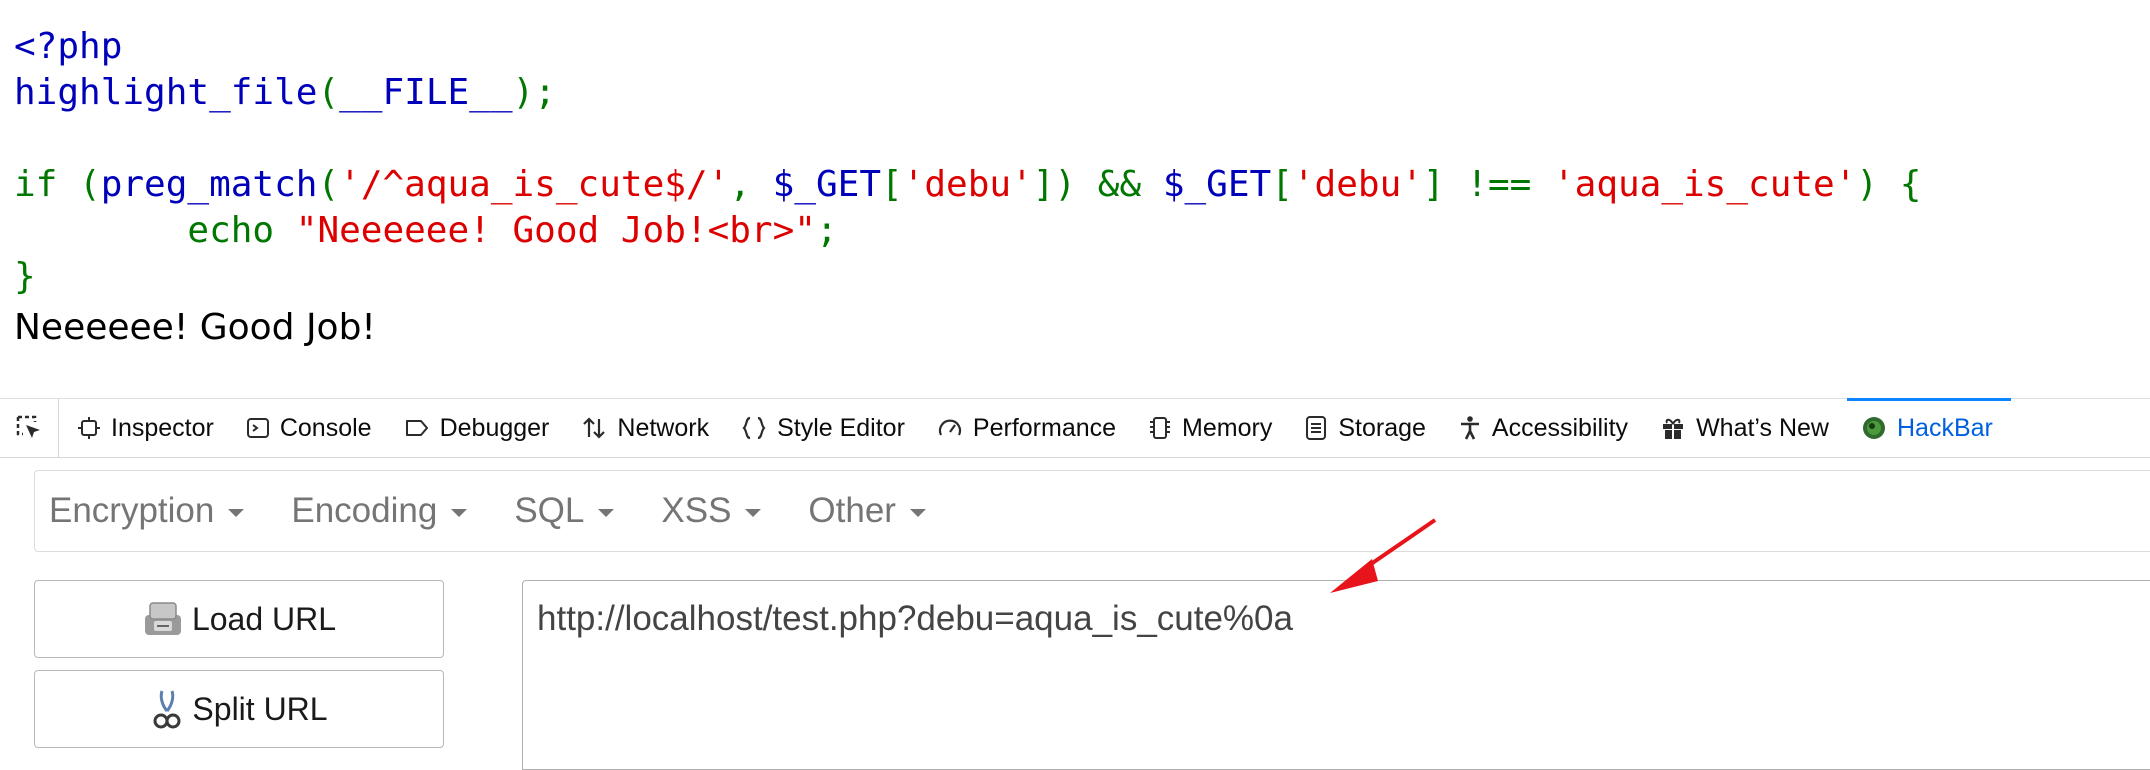 This screenshot has width=2150, height=770. I want to click on tab-label: Network, so click(663, 427).